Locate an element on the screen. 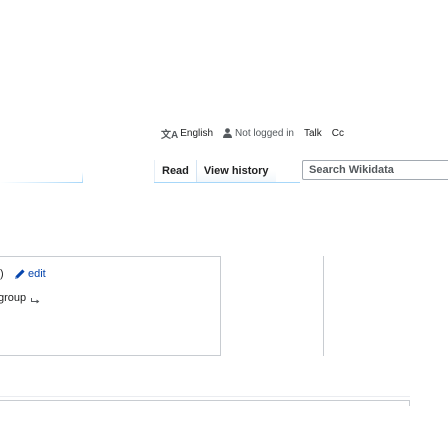  personal-tools: 文A English Not logged in Talk Cc is located at coordinates (252, 133).